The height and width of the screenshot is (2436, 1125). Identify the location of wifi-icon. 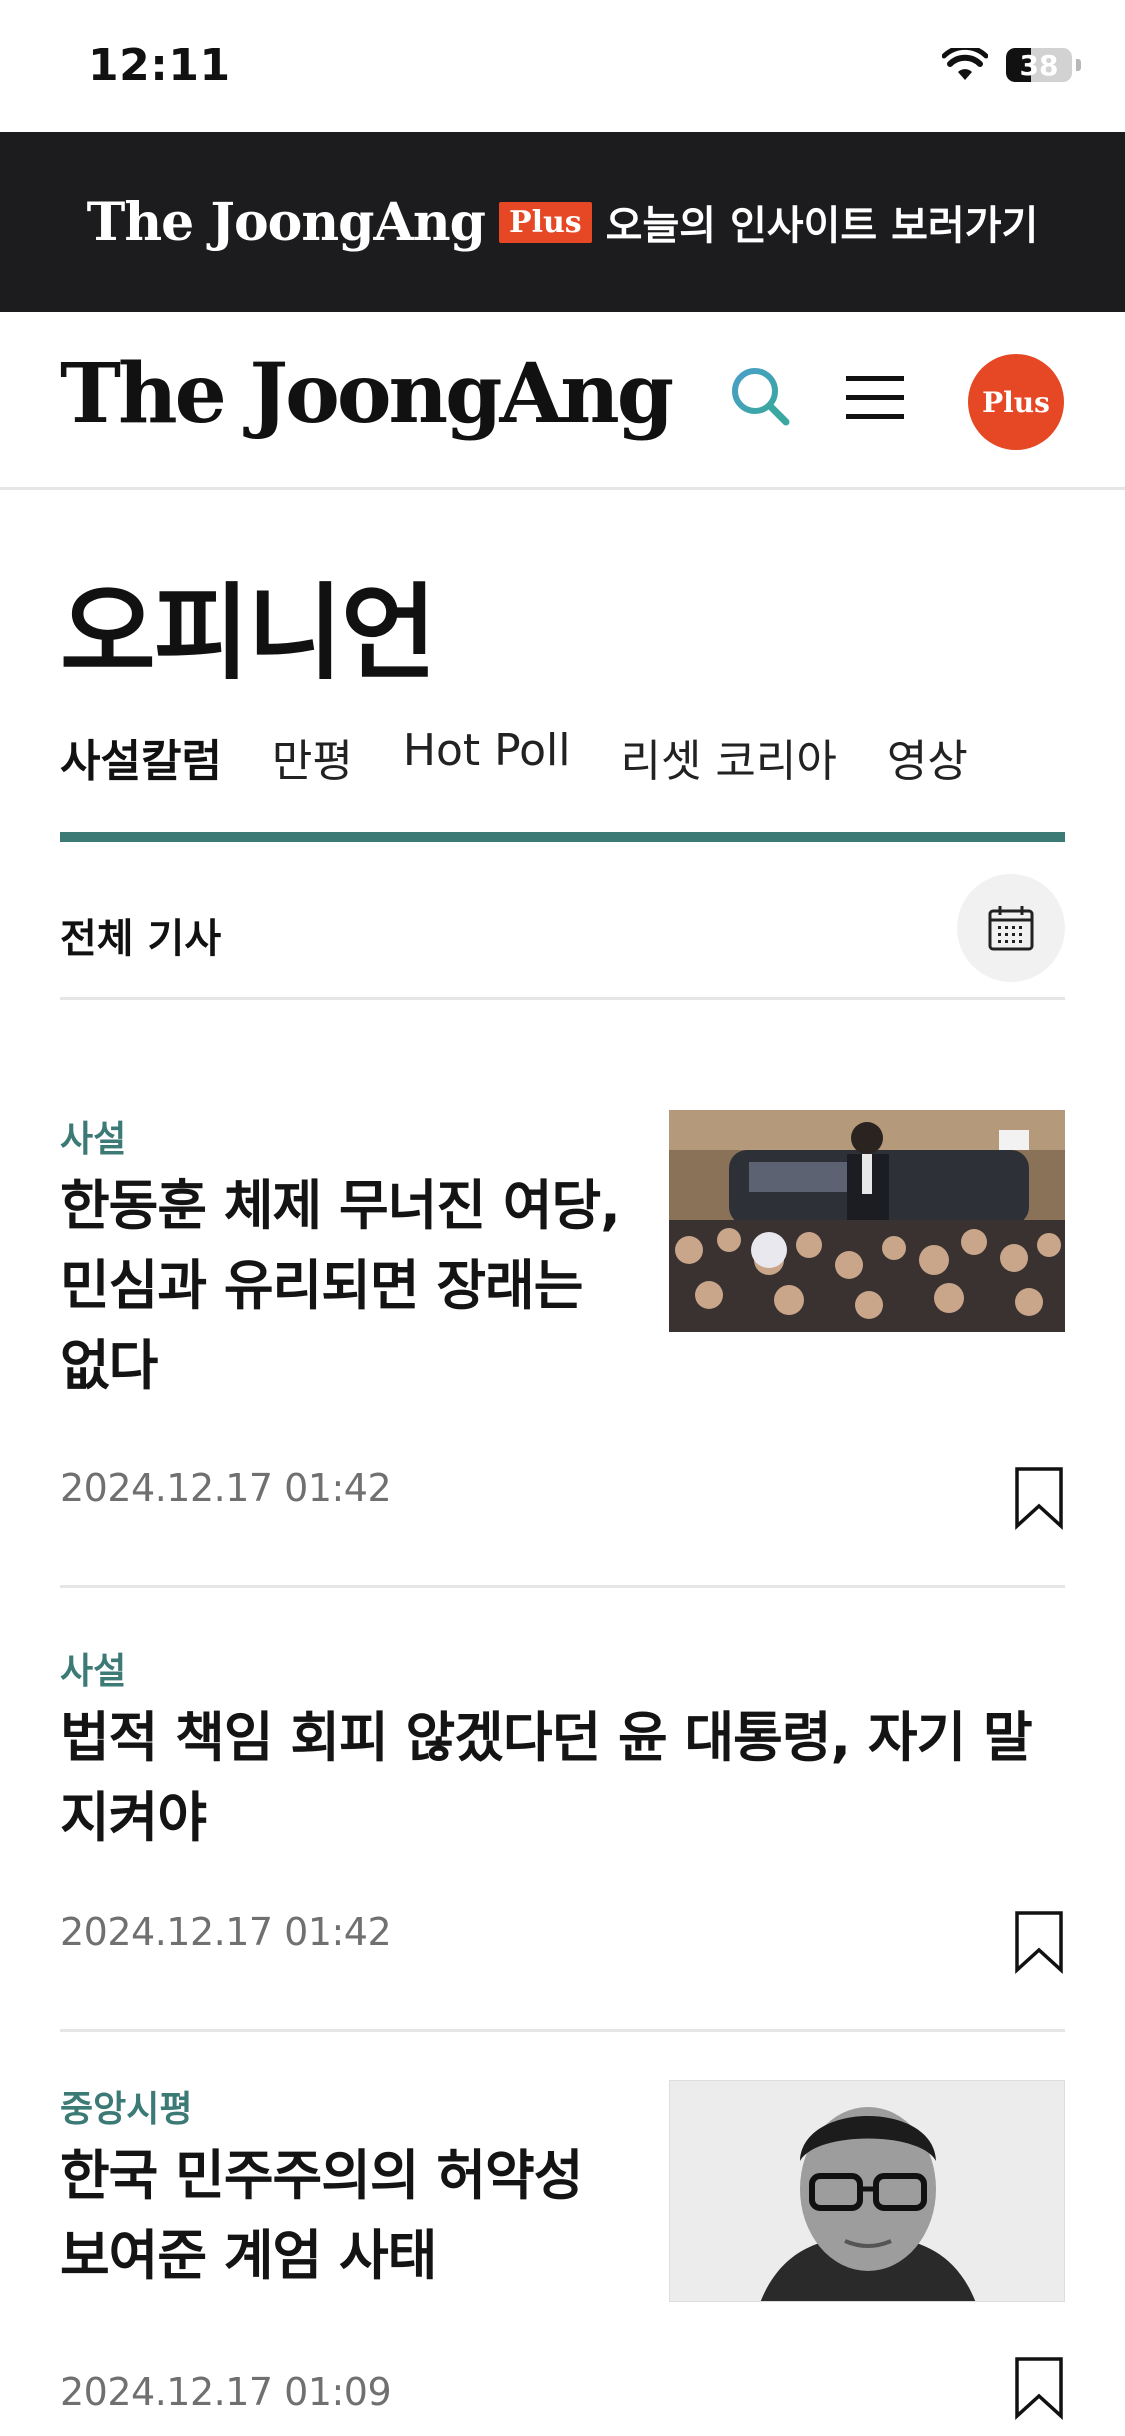
(965, 64).